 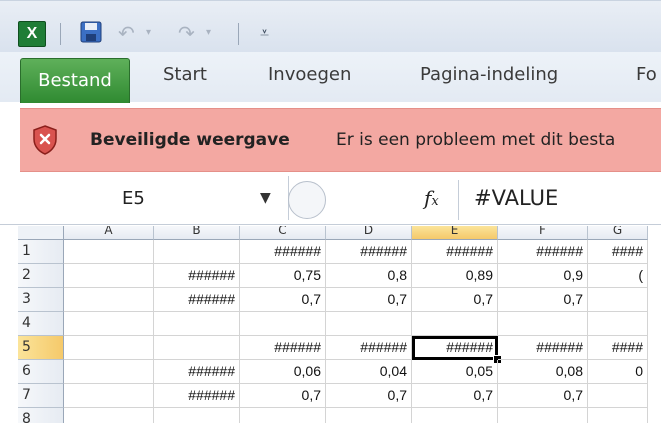 What do you see at coordinates (41, 348) in the screenshot?
I see `row-header-5: 5` at bounding box center [41, 348].